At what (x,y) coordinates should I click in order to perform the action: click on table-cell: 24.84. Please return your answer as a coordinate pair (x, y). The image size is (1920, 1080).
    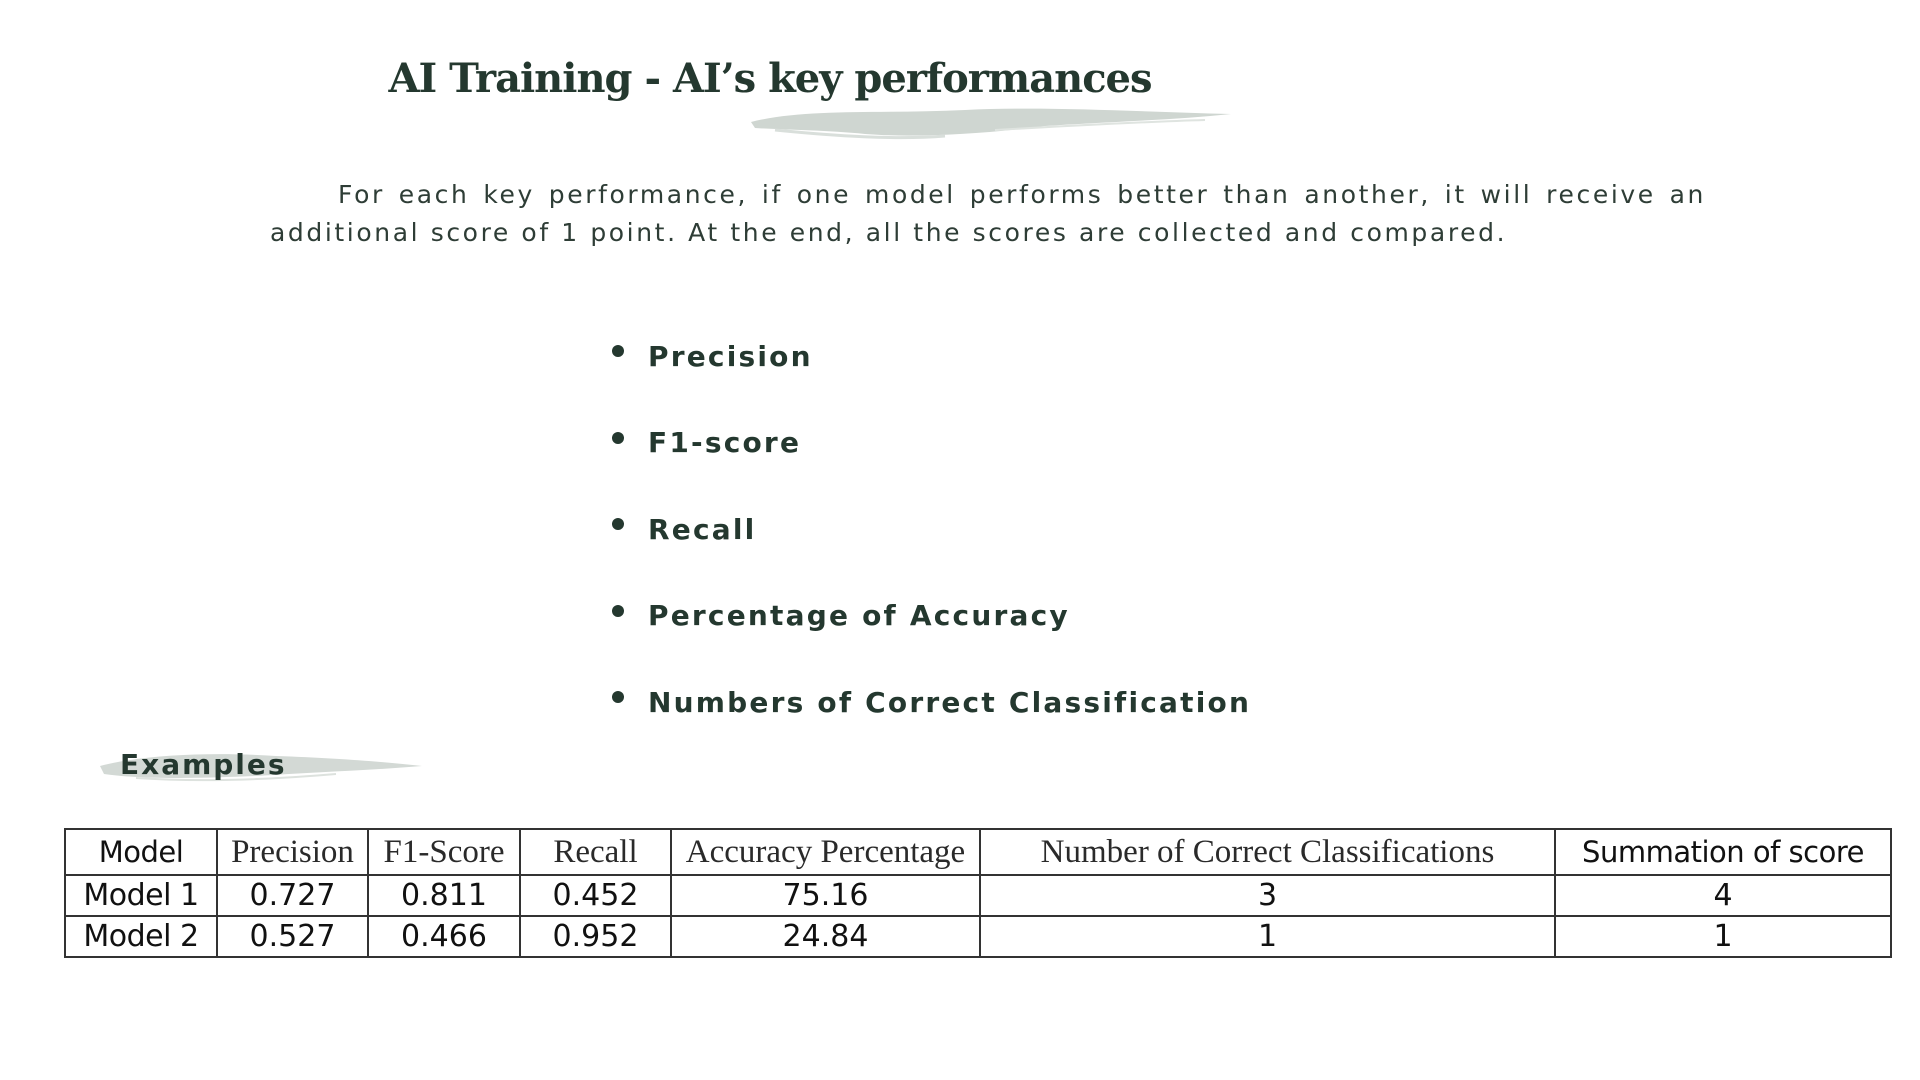
    Looking at the image, I should click on (825, 936).